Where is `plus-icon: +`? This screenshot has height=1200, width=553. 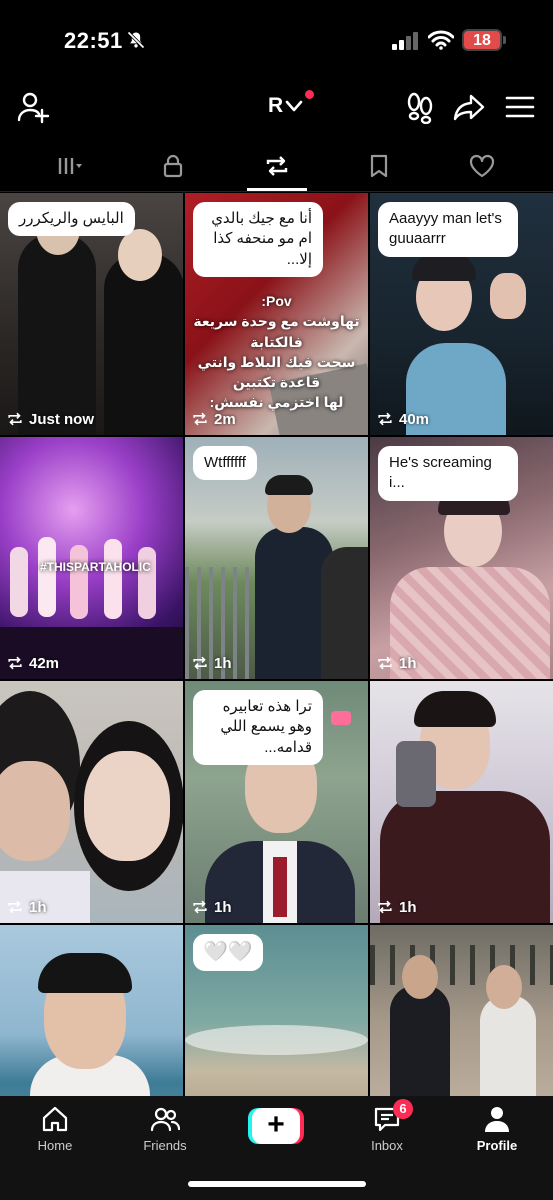 plus-icon: + is located at coordinates (276, 1126).